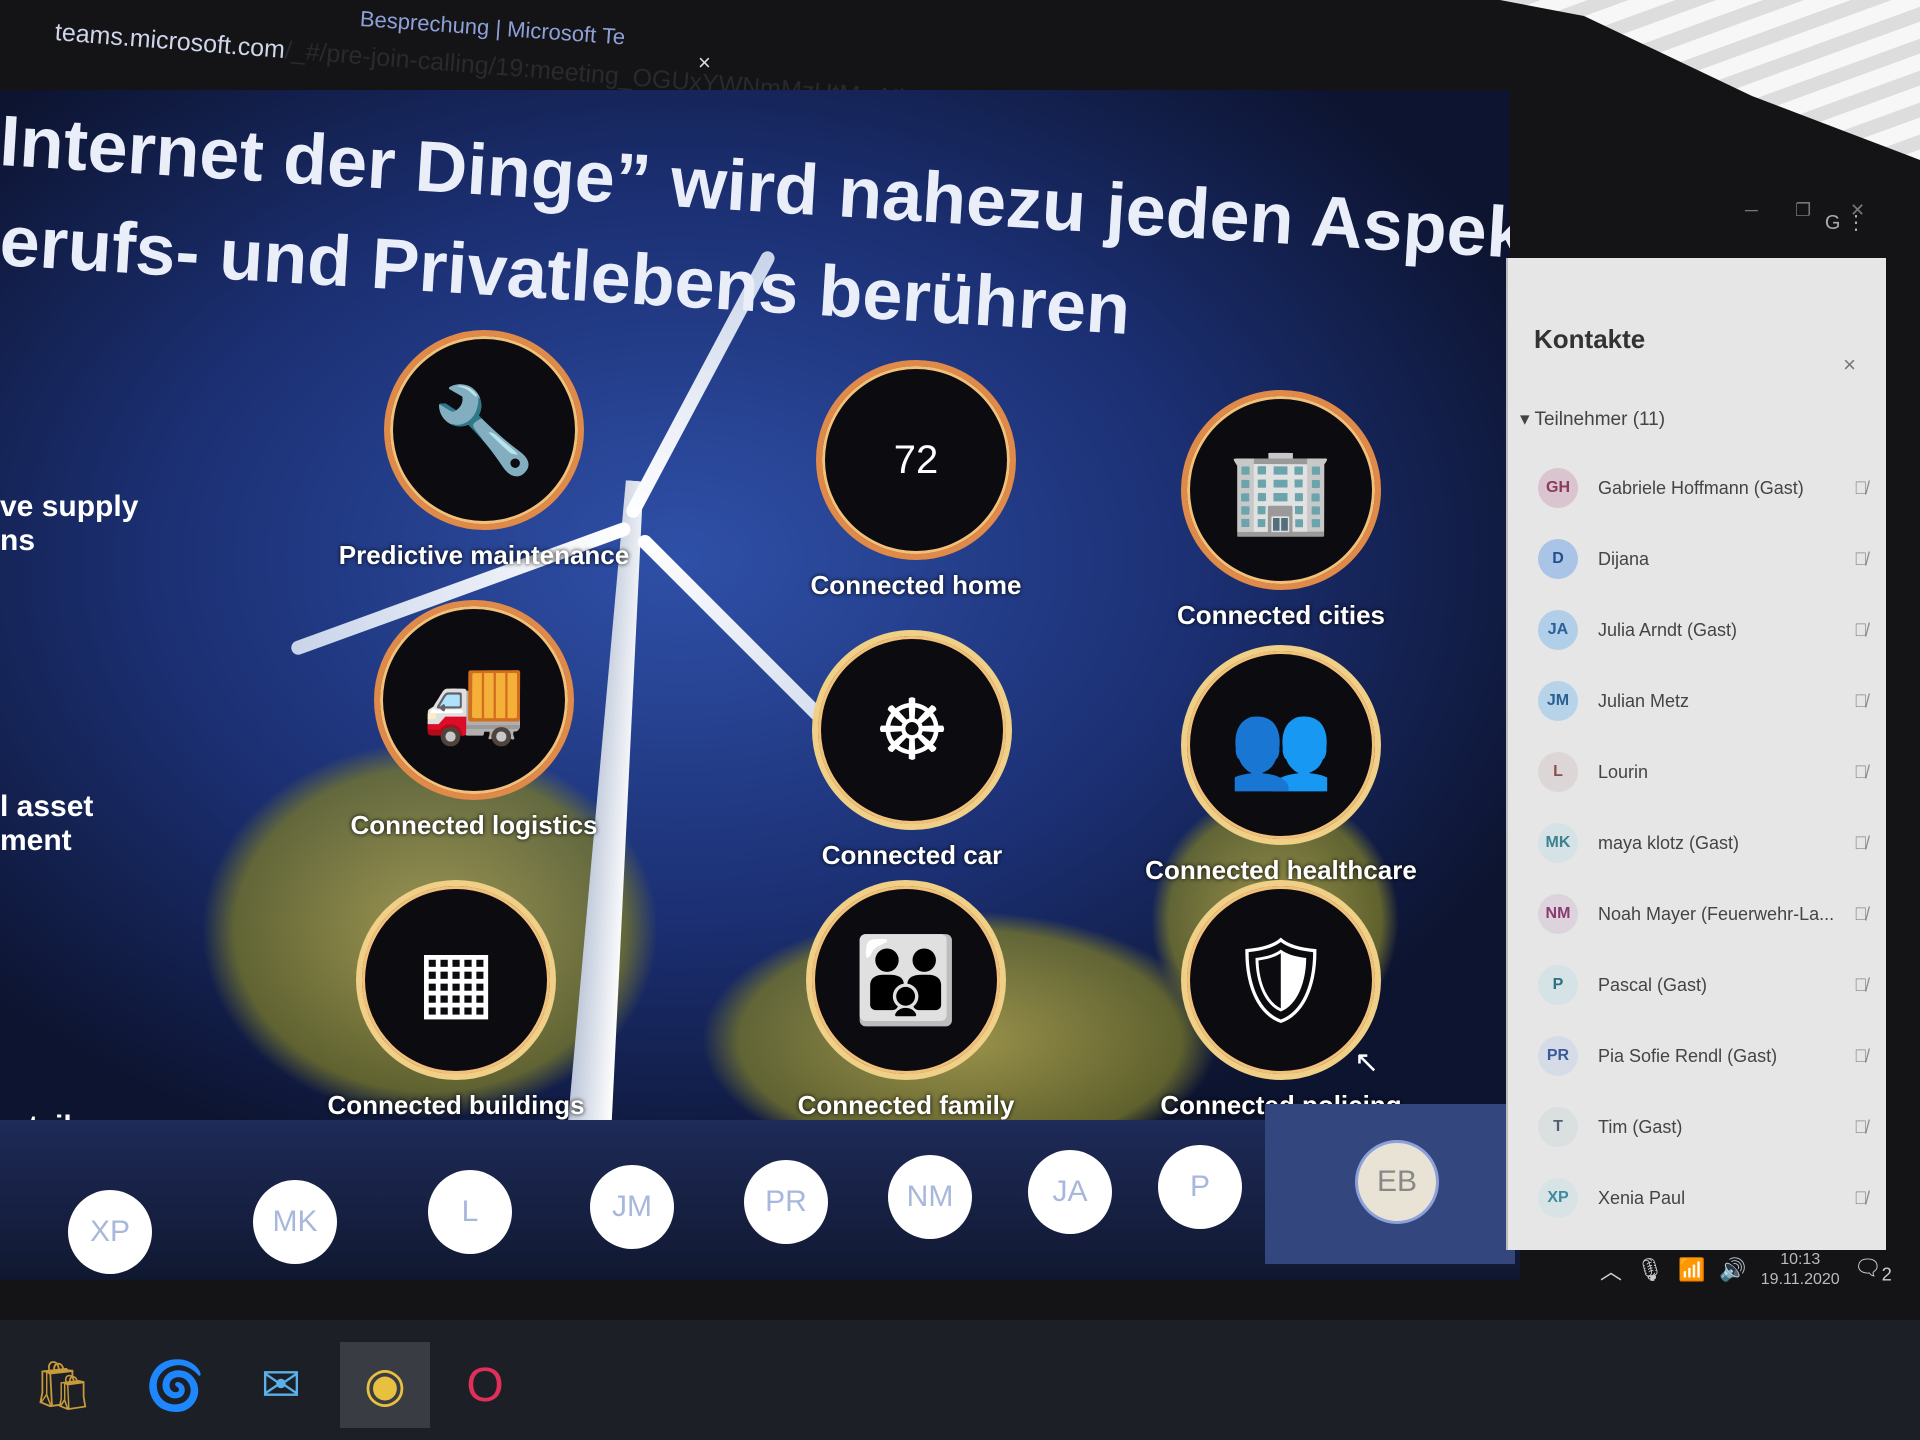 The image size is (1920, 1440). I want to click on tile-label: Connected family, so click(906, 1105).